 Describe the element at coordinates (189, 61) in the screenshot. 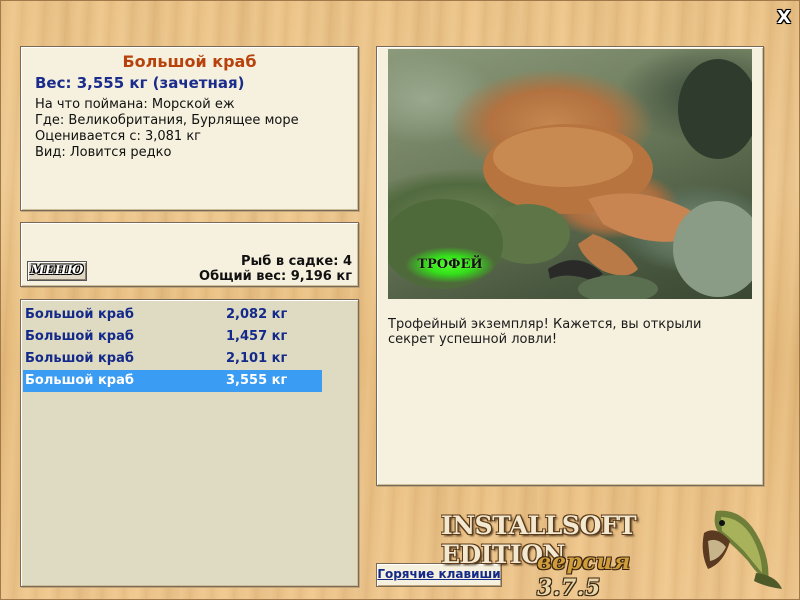

I see `fish-title: Большой краб` at that location.